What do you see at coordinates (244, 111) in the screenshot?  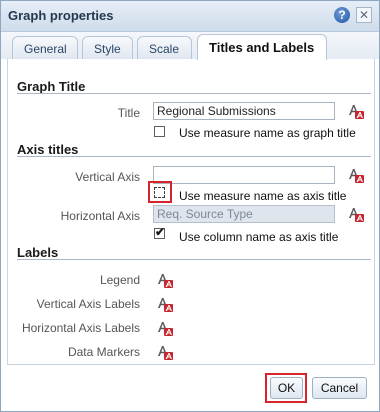 I see `graph-title-input` at bounding box center [244, 111].